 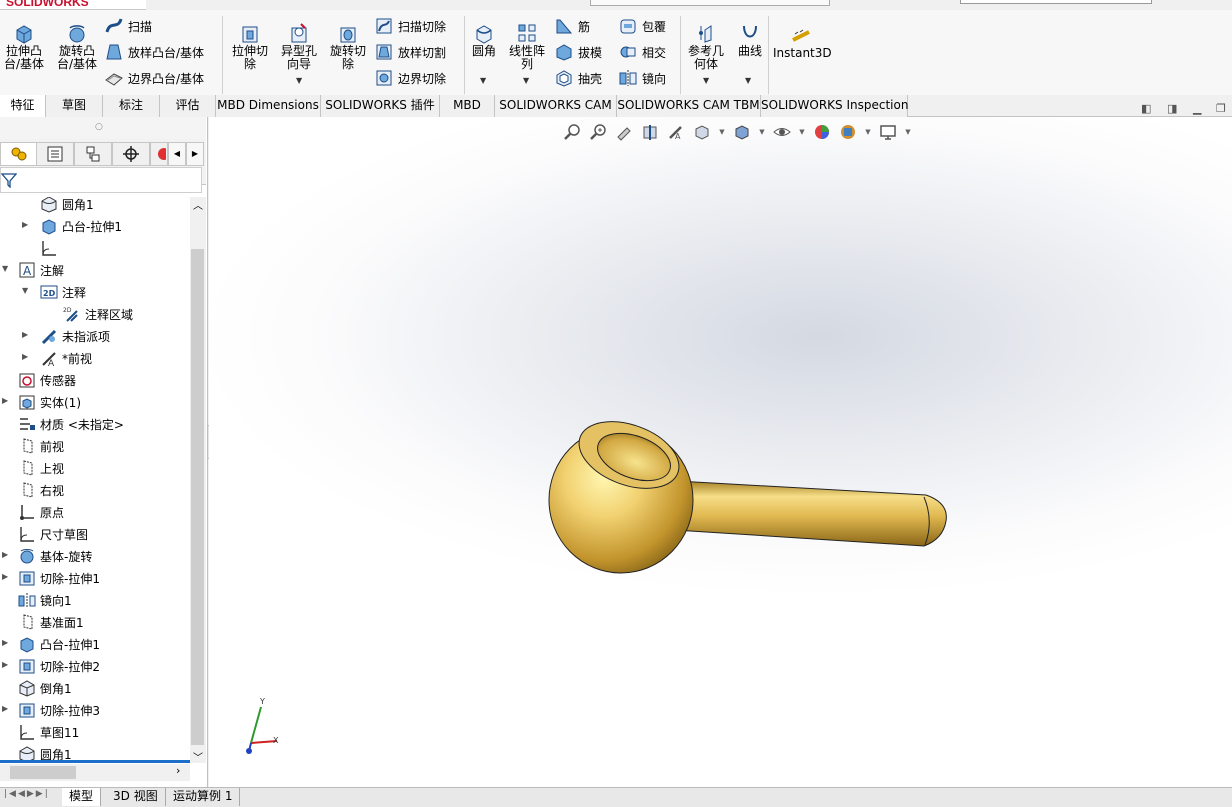 What do you see at coordinates (410, 78) in the screenshot?
I see `boundary-cut-button: 边界切除` at bounding box center [410, 78].